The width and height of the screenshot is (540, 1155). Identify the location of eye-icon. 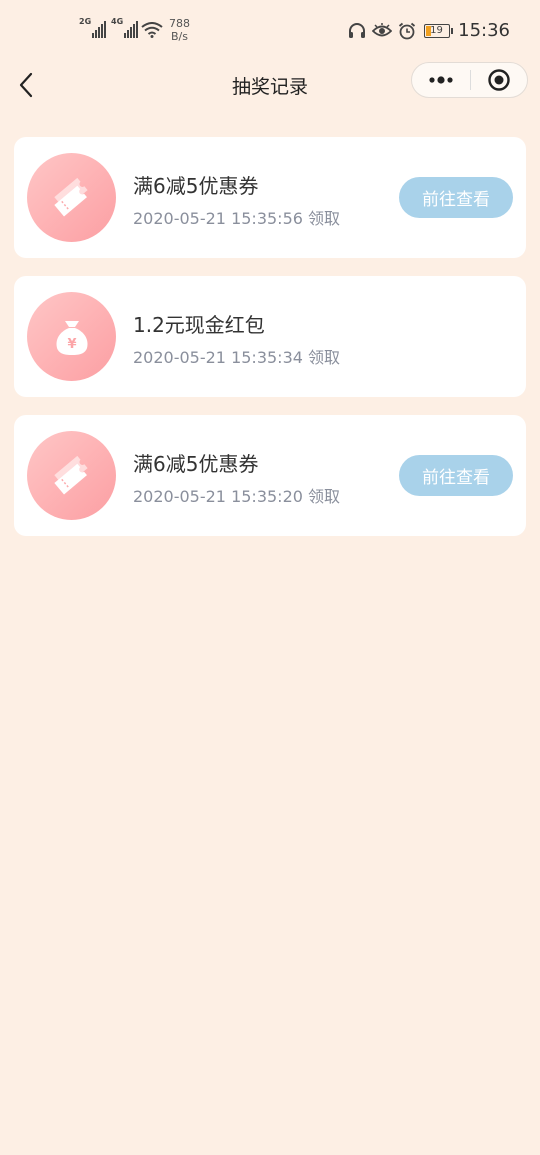
(382, 30).